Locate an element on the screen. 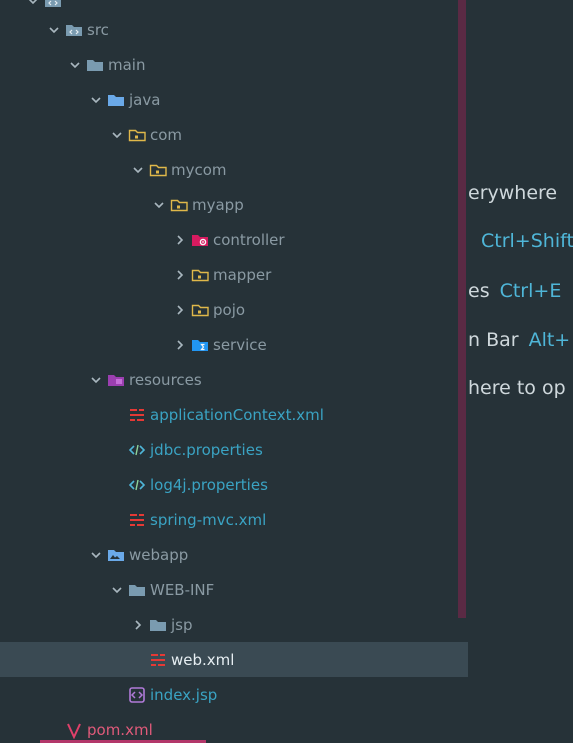 The image size is (573, 743). webapp-folder-icon is located at coordinates (116, 555).